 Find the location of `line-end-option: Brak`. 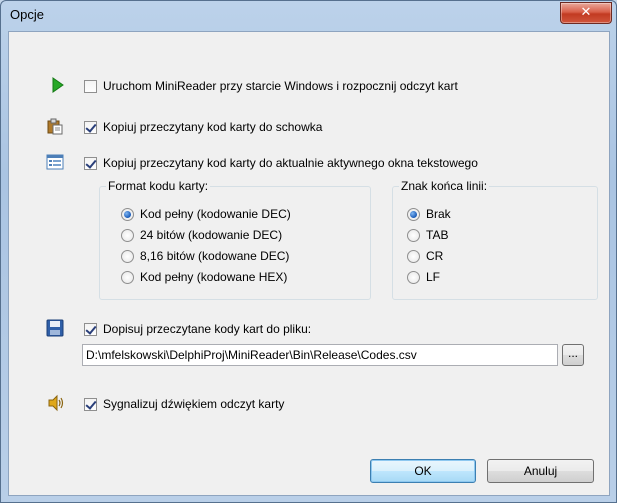

line-end-option: Brak is located at coordinates (429, 214).